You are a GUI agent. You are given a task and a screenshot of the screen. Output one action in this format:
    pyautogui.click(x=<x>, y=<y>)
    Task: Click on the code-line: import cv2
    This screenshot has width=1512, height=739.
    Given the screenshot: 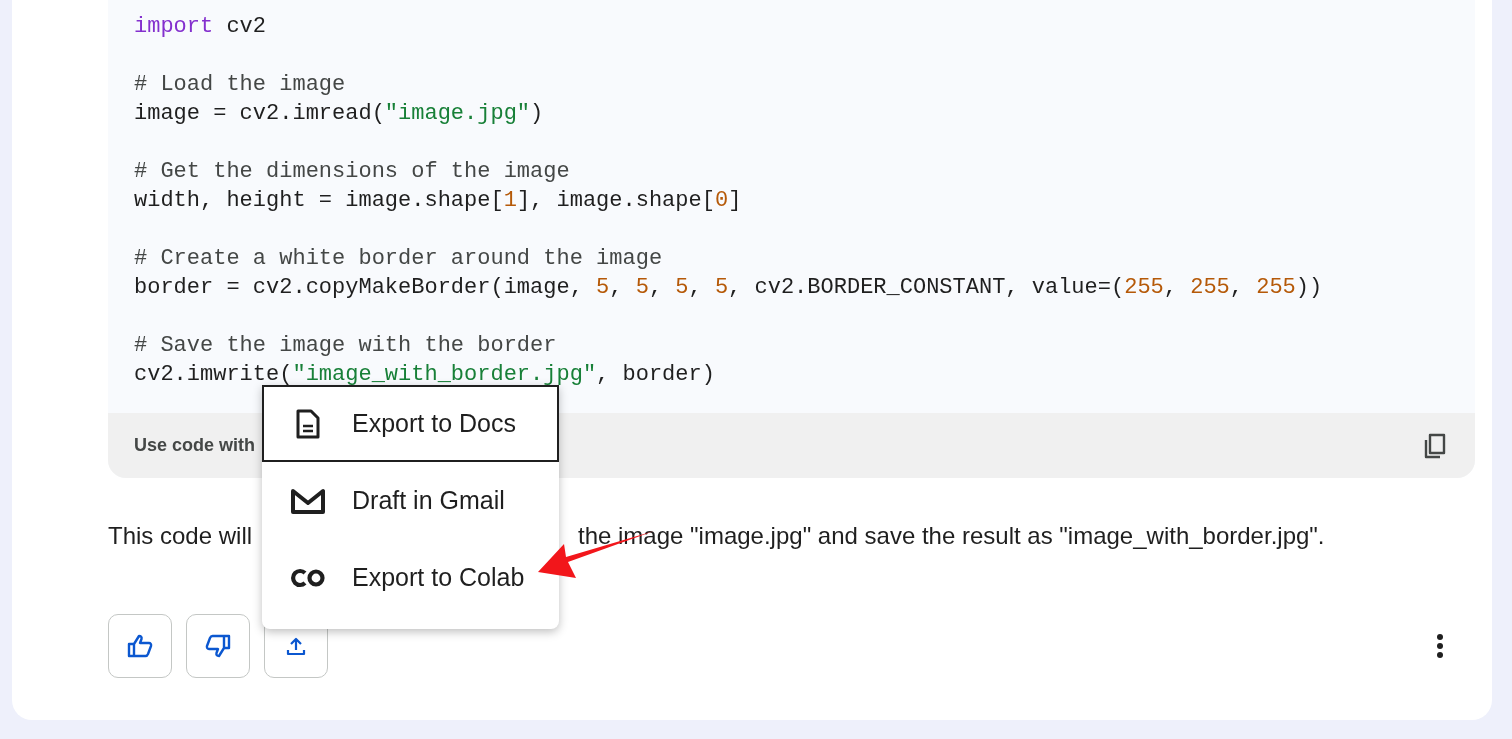 What is the action you would take?
    pyautogui.click(x=200, y=27)
    